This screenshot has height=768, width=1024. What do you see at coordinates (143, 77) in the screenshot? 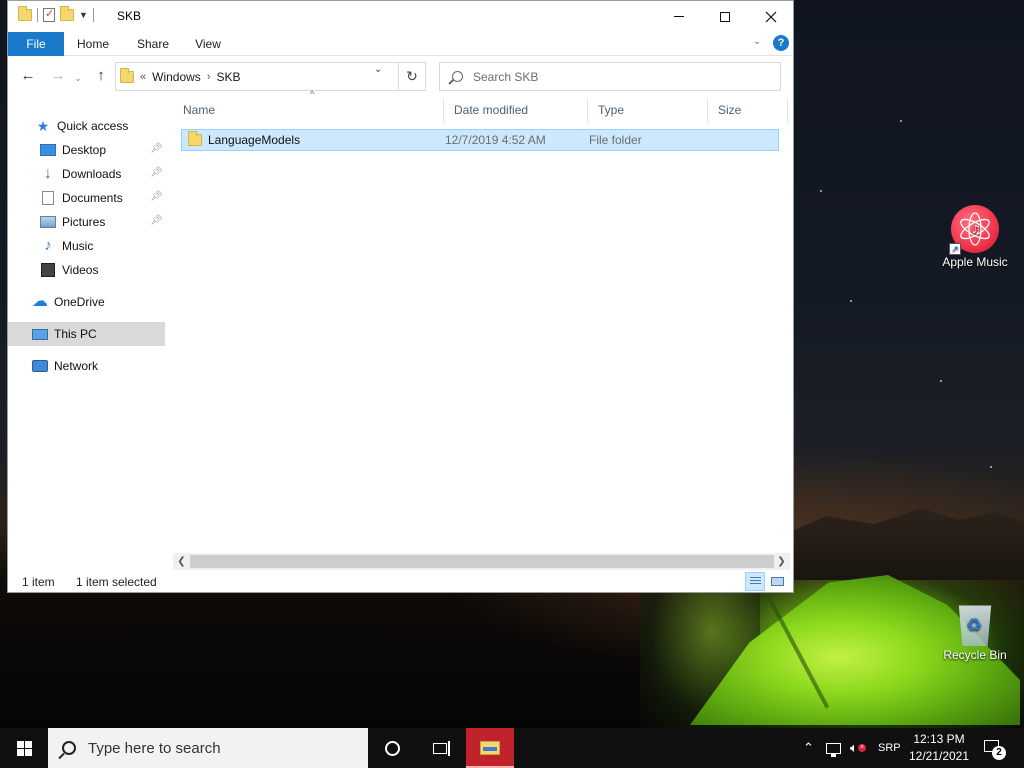
I see `breadcrumb-overflow: «` at bounding box center [143, 77].